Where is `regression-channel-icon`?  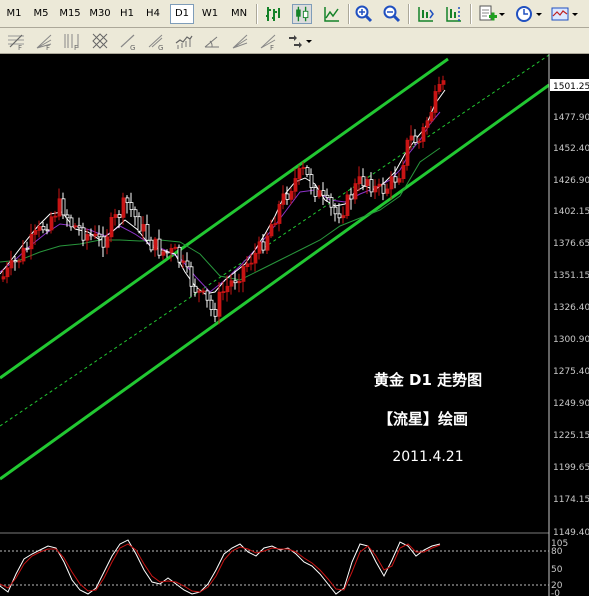 regression-channel-icon is located at coordinates (212, 41).